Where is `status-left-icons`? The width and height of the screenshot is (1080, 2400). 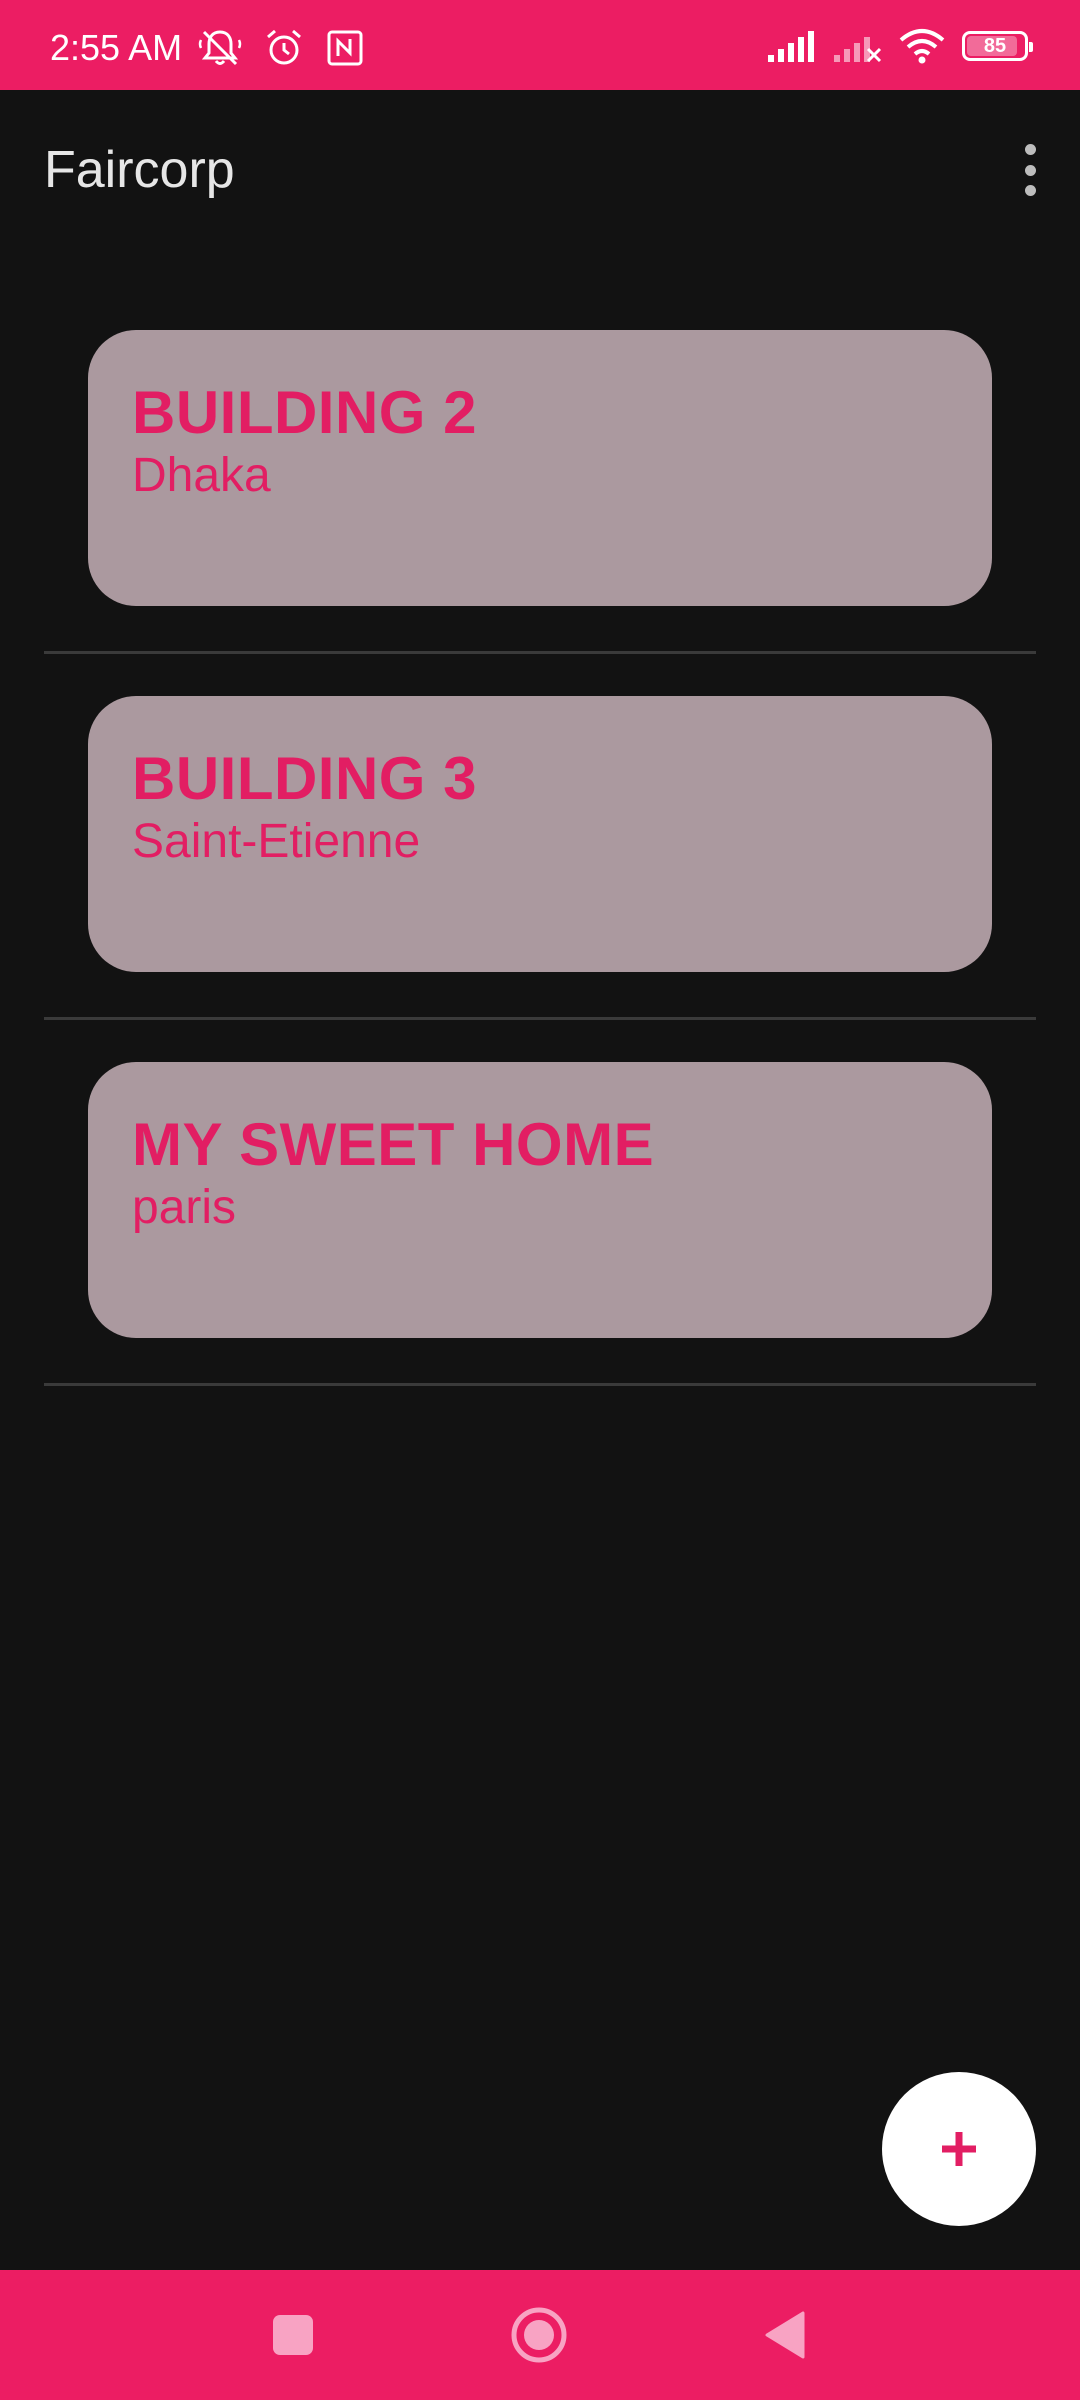 status-left-icons is located at coordinates (281, 48).